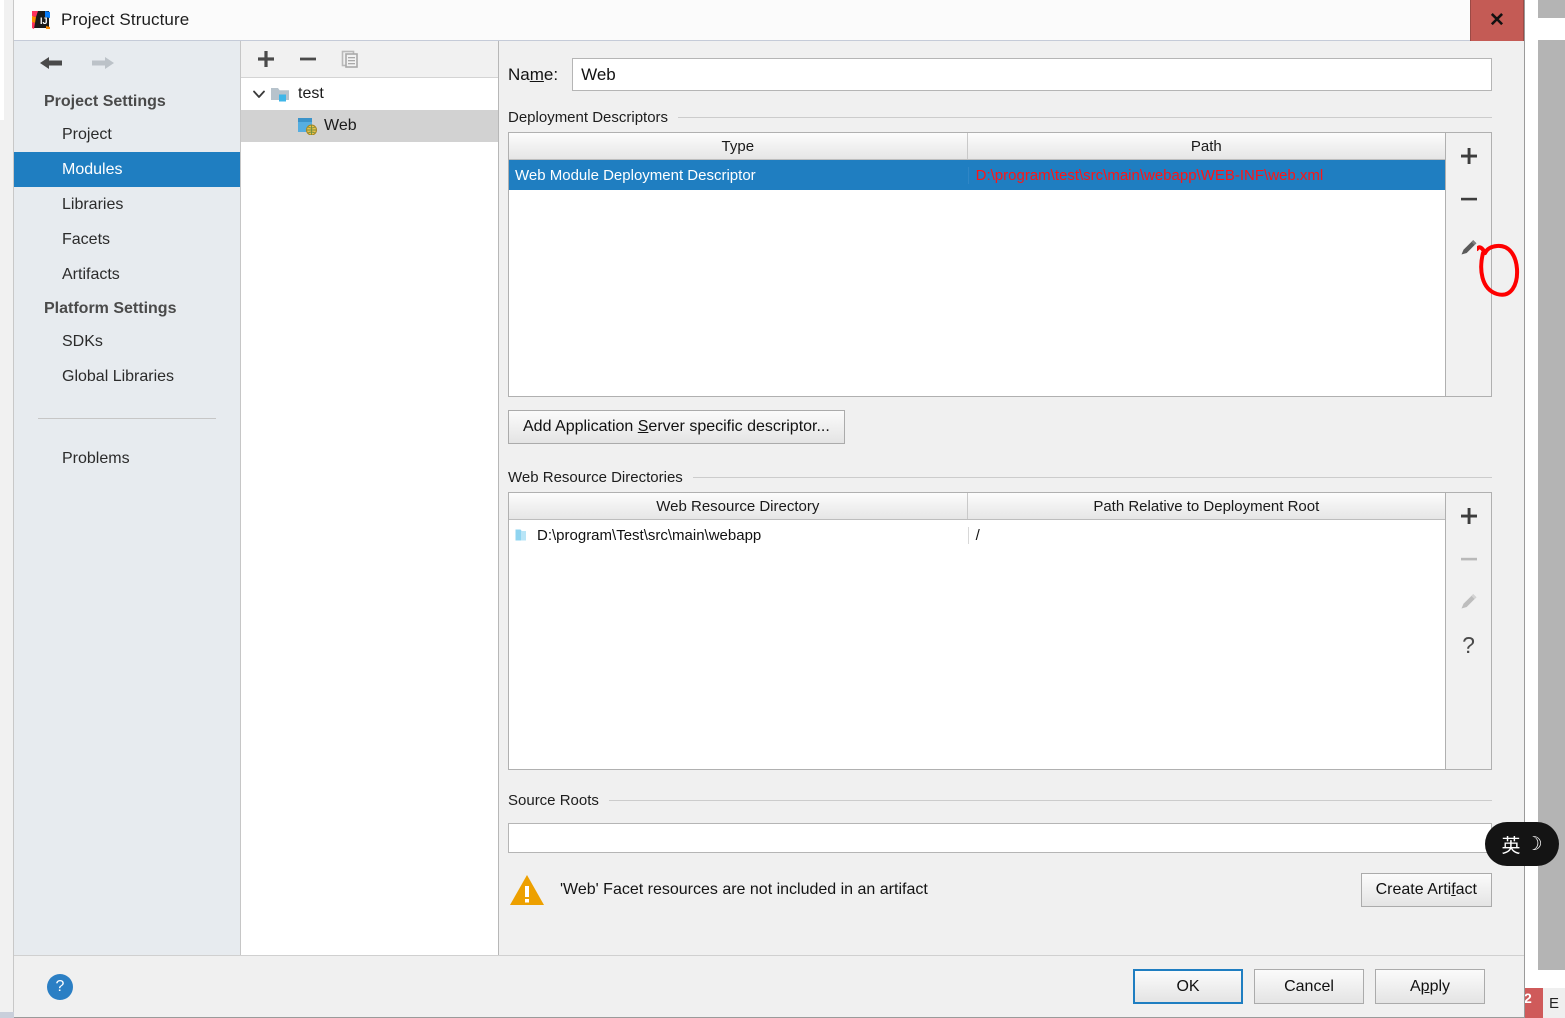 This screenshot has height=1018, width=1565. I want to click on web-resource-directories-header: Web Resource Directories, so click(1000, 477).